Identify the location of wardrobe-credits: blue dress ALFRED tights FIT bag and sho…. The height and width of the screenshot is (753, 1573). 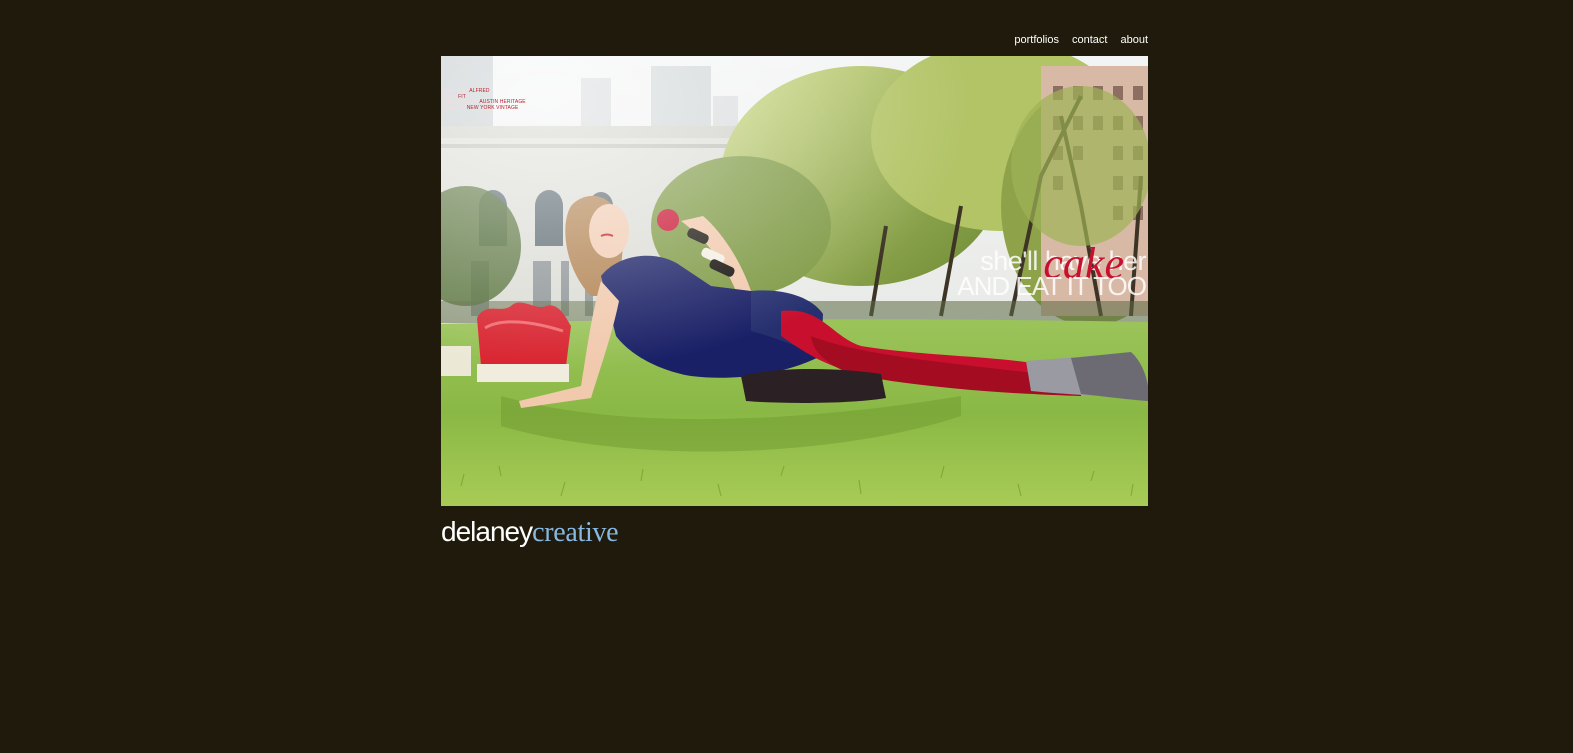
(485, 99).